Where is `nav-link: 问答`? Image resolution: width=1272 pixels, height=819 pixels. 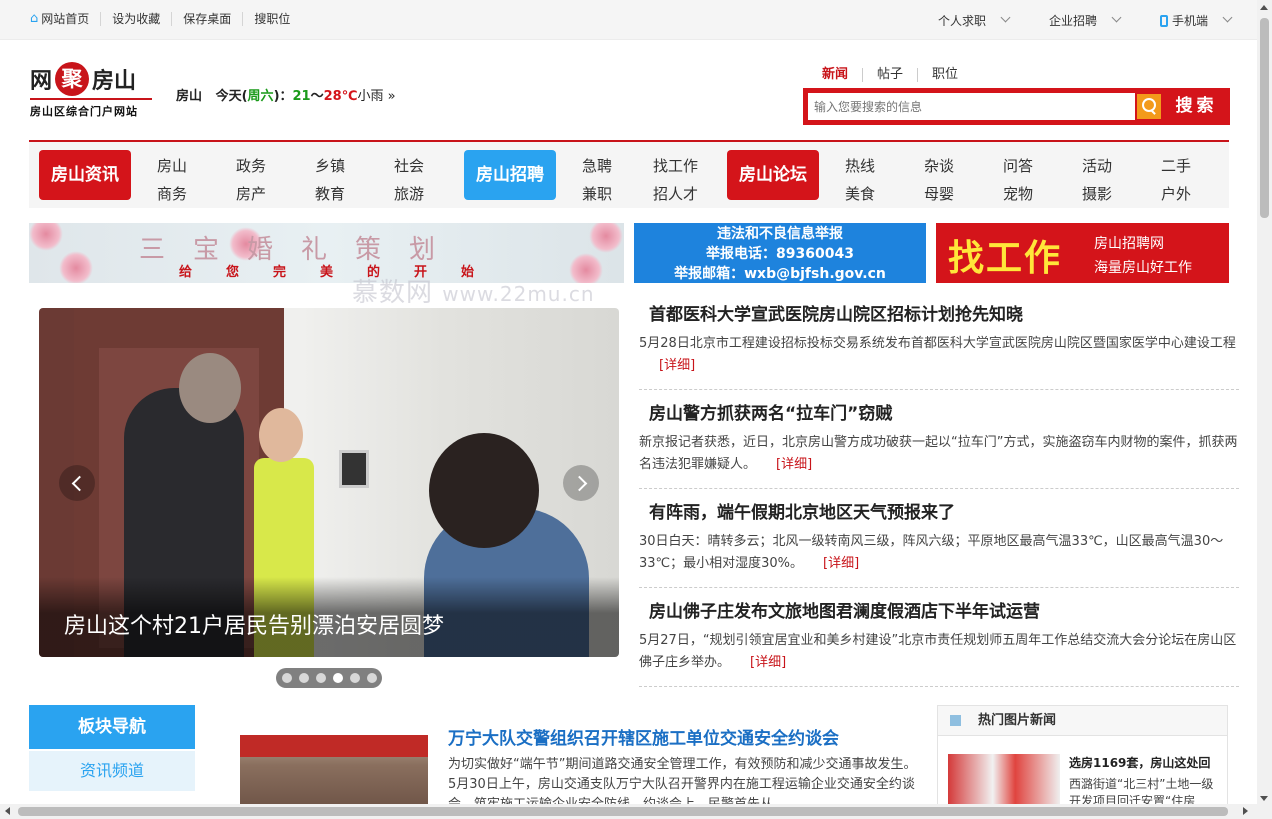 nav-link: 问答 is located at coordinates (1018, 166).